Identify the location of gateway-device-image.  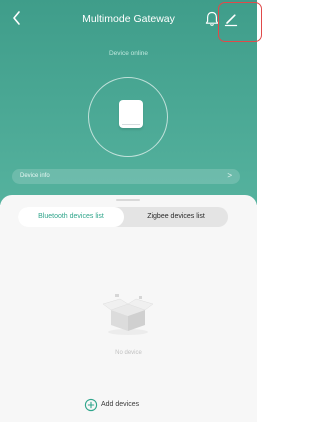
(131, 114).